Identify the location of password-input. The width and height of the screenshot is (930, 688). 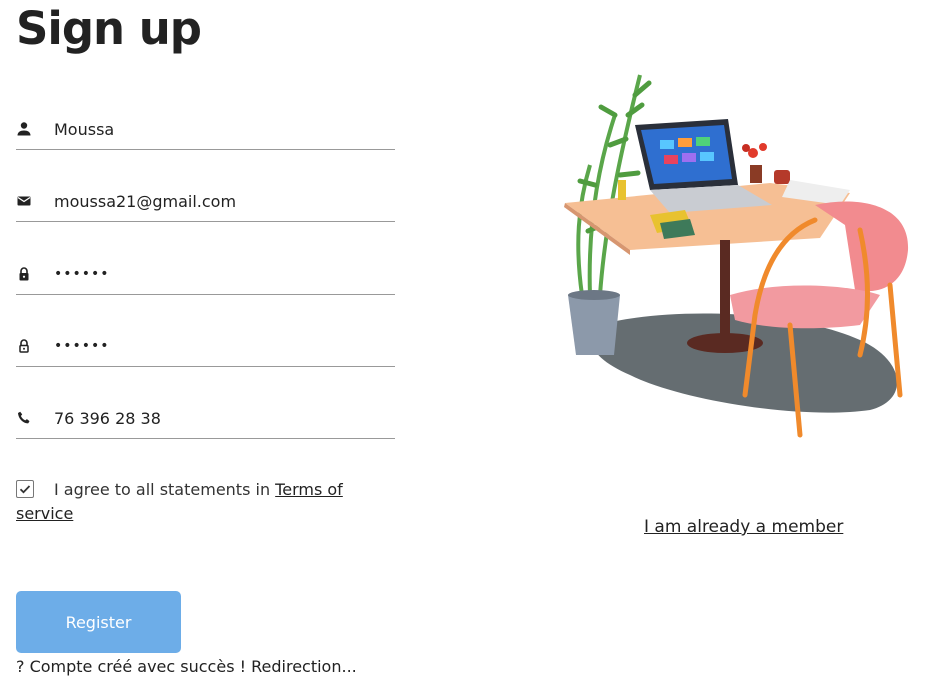
(219, 274).